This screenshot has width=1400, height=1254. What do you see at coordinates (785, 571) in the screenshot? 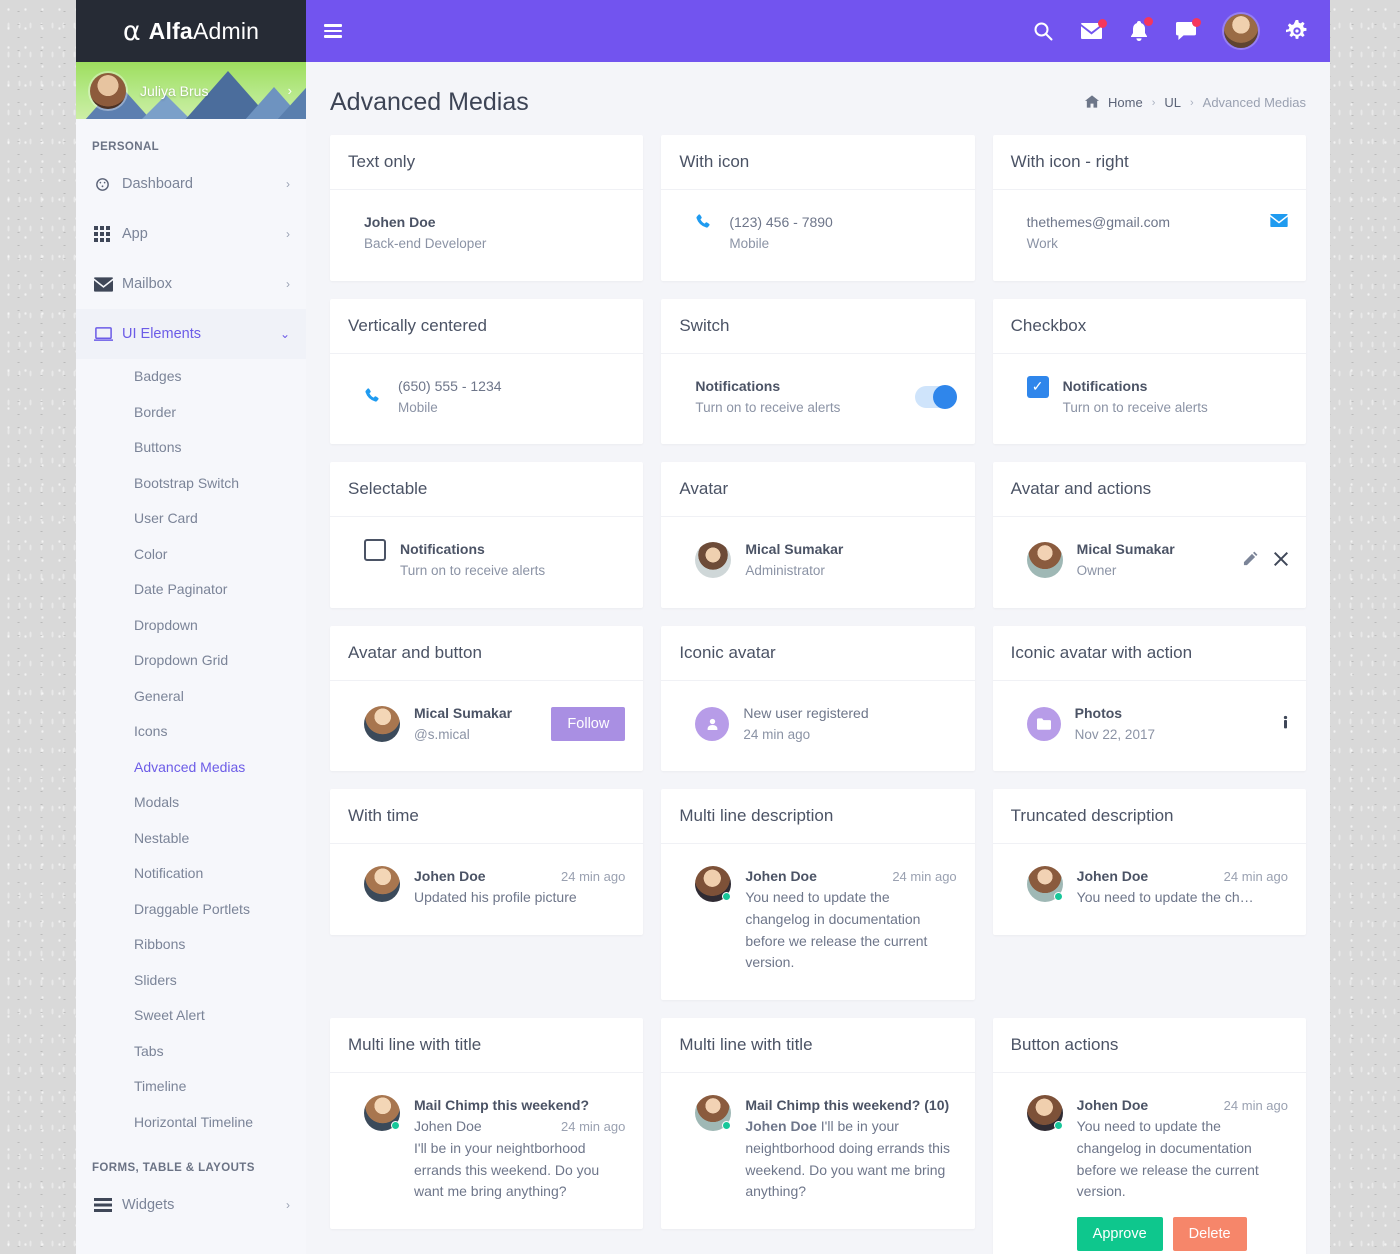
I see `media-subtitle: Administrator` at bounding box center [785, 571].